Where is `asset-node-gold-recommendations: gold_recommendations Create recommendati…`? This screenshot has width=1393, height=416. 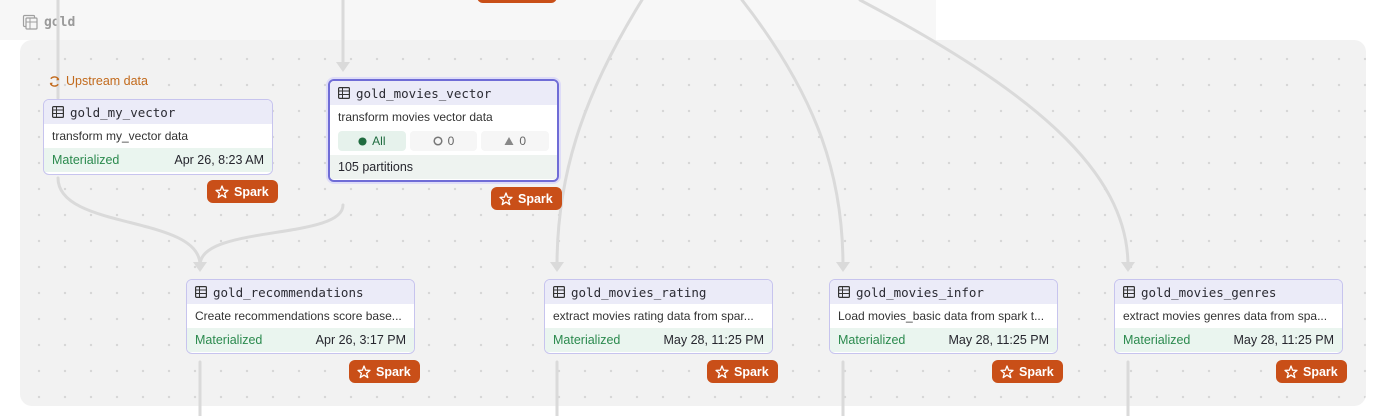
asset-node-gold-recommendations: gold_recommendations Create recommendati… is located at coordinates (300, 316).